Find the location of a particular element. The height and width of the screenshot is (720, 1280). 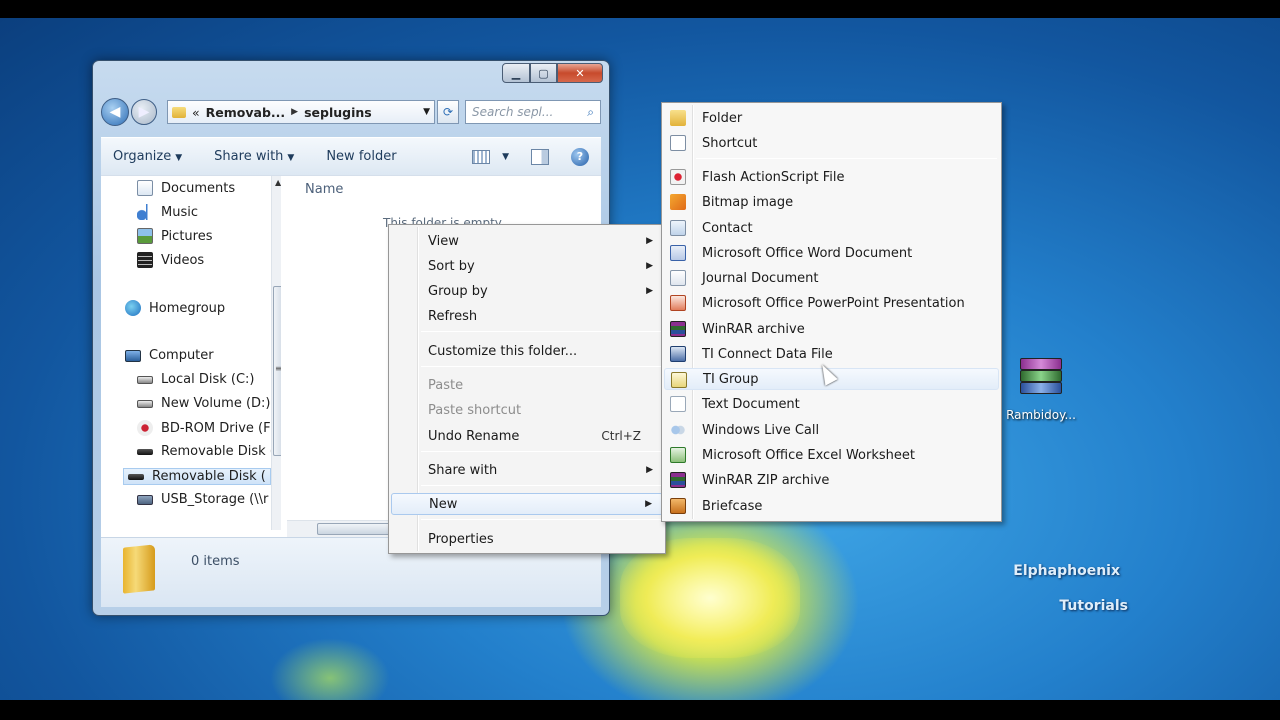

flash-file-icon is located at coordinates (678, 177).